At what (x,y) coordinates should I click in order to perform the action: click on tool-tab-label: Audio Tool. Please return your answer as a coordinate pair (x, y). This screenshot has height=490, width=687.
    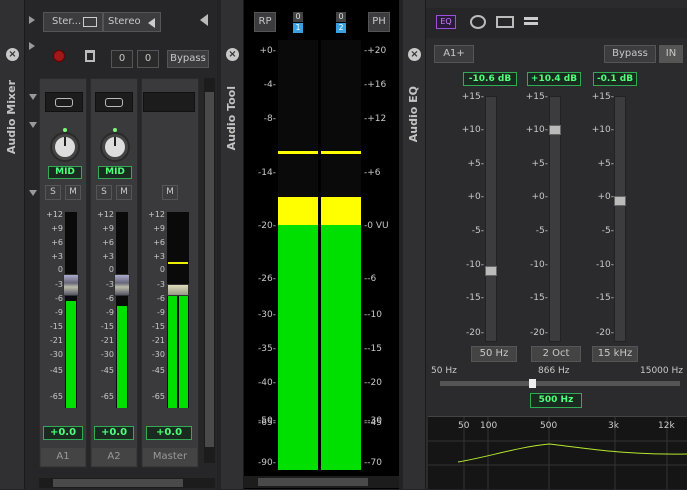
    Looking at the image, I should click on (231, 118).